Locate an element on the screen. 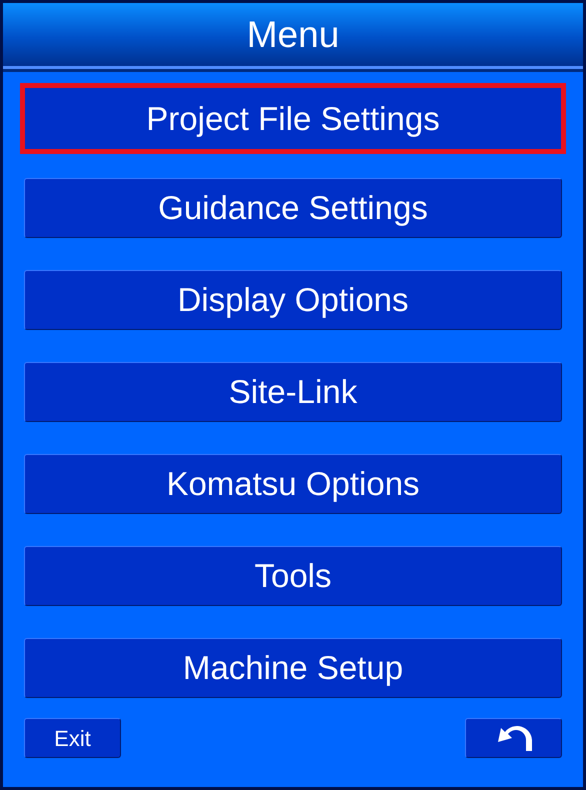 The width and height of the screenshot is (586, 790). menu-button: Project File Settings is located at coordinates (293, 118).